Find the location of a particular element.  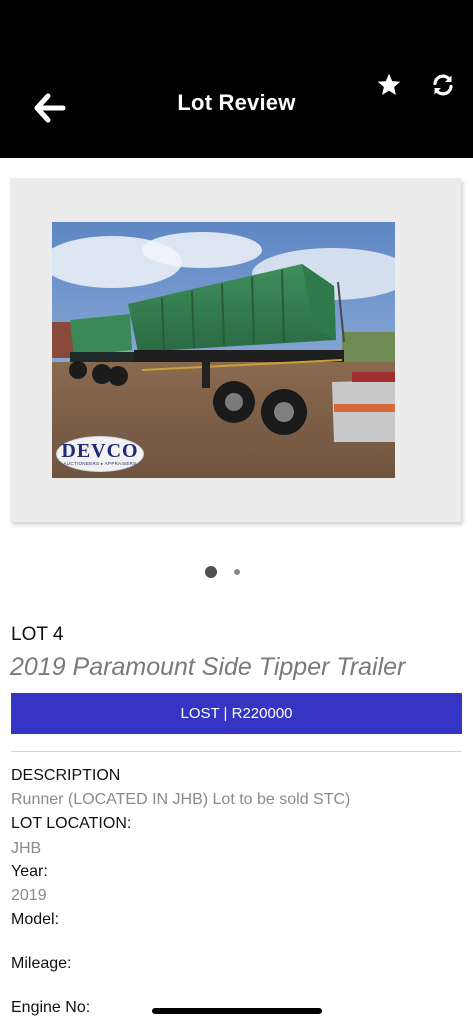

location-label: LOT LOCATION: is located at coordinates (71, 823).